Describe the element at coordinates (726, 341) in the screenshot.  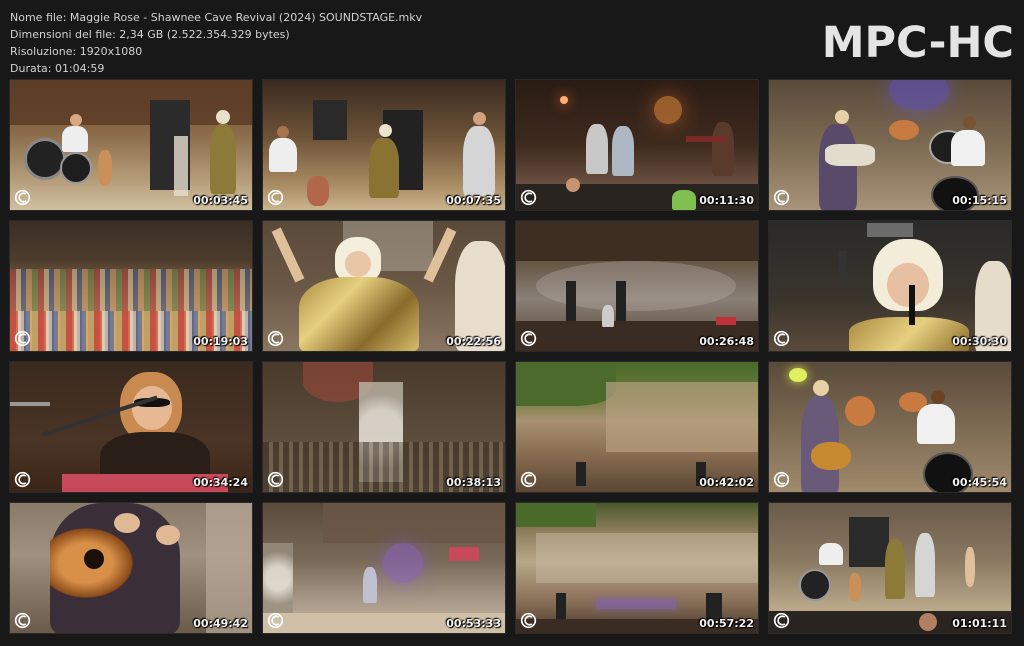
I see `timestamp: 00:26:48` at that location.